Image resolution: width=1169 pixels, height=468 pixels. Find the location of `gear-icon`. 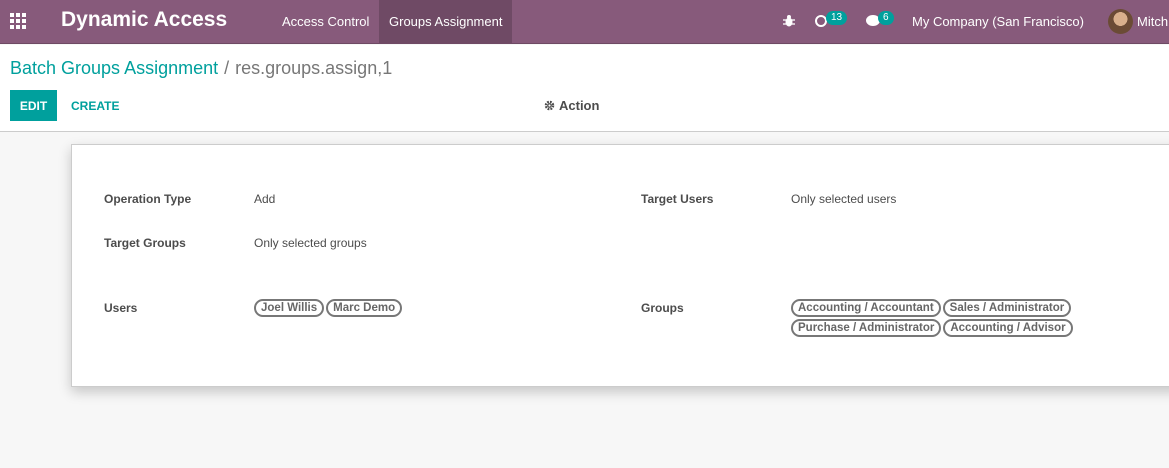

gear-icon is located at coordinates (549, 105).